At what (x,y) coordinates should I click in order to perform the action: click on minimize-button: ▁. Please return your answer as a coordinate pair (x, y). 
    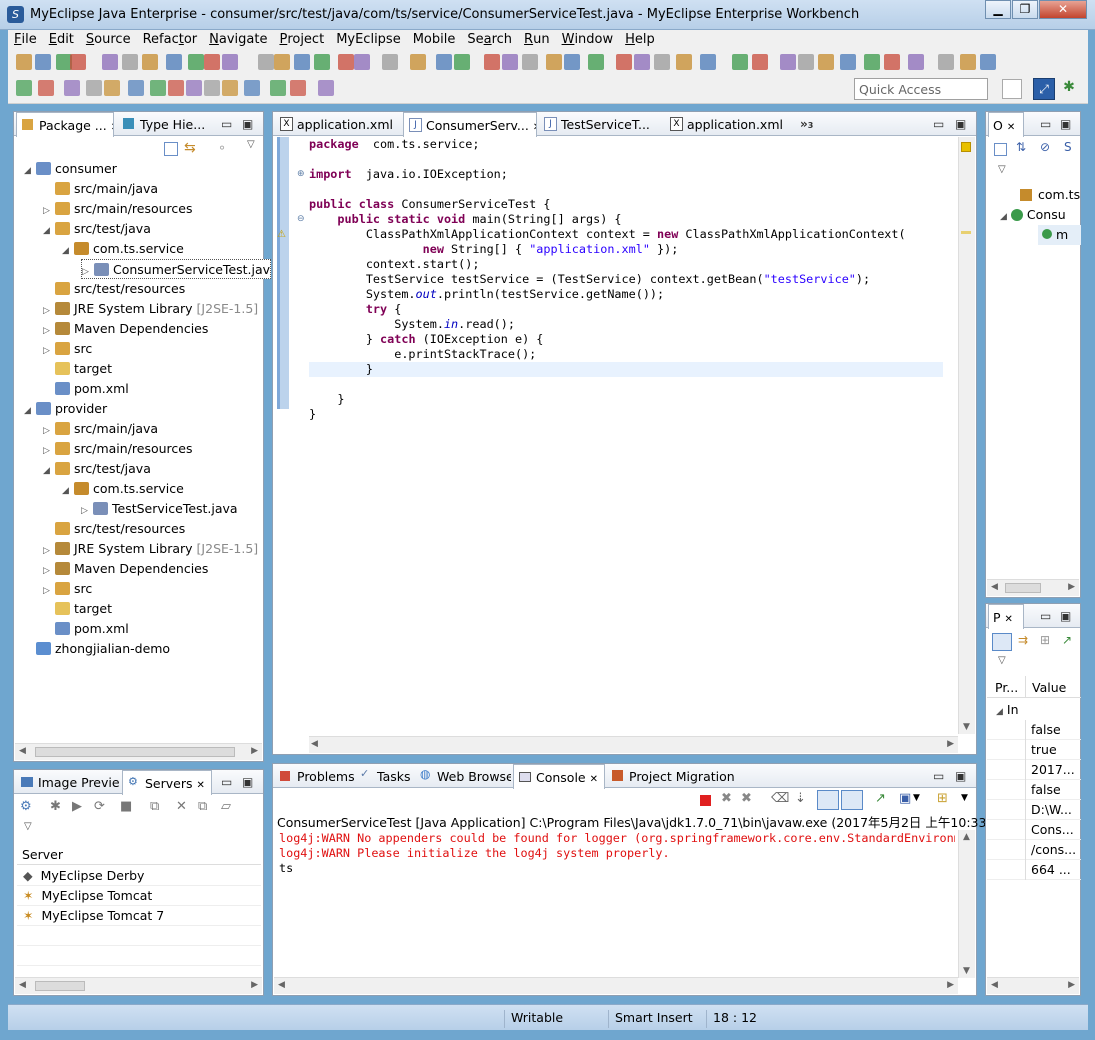
    Looking at the image, I should click on (998, 9).